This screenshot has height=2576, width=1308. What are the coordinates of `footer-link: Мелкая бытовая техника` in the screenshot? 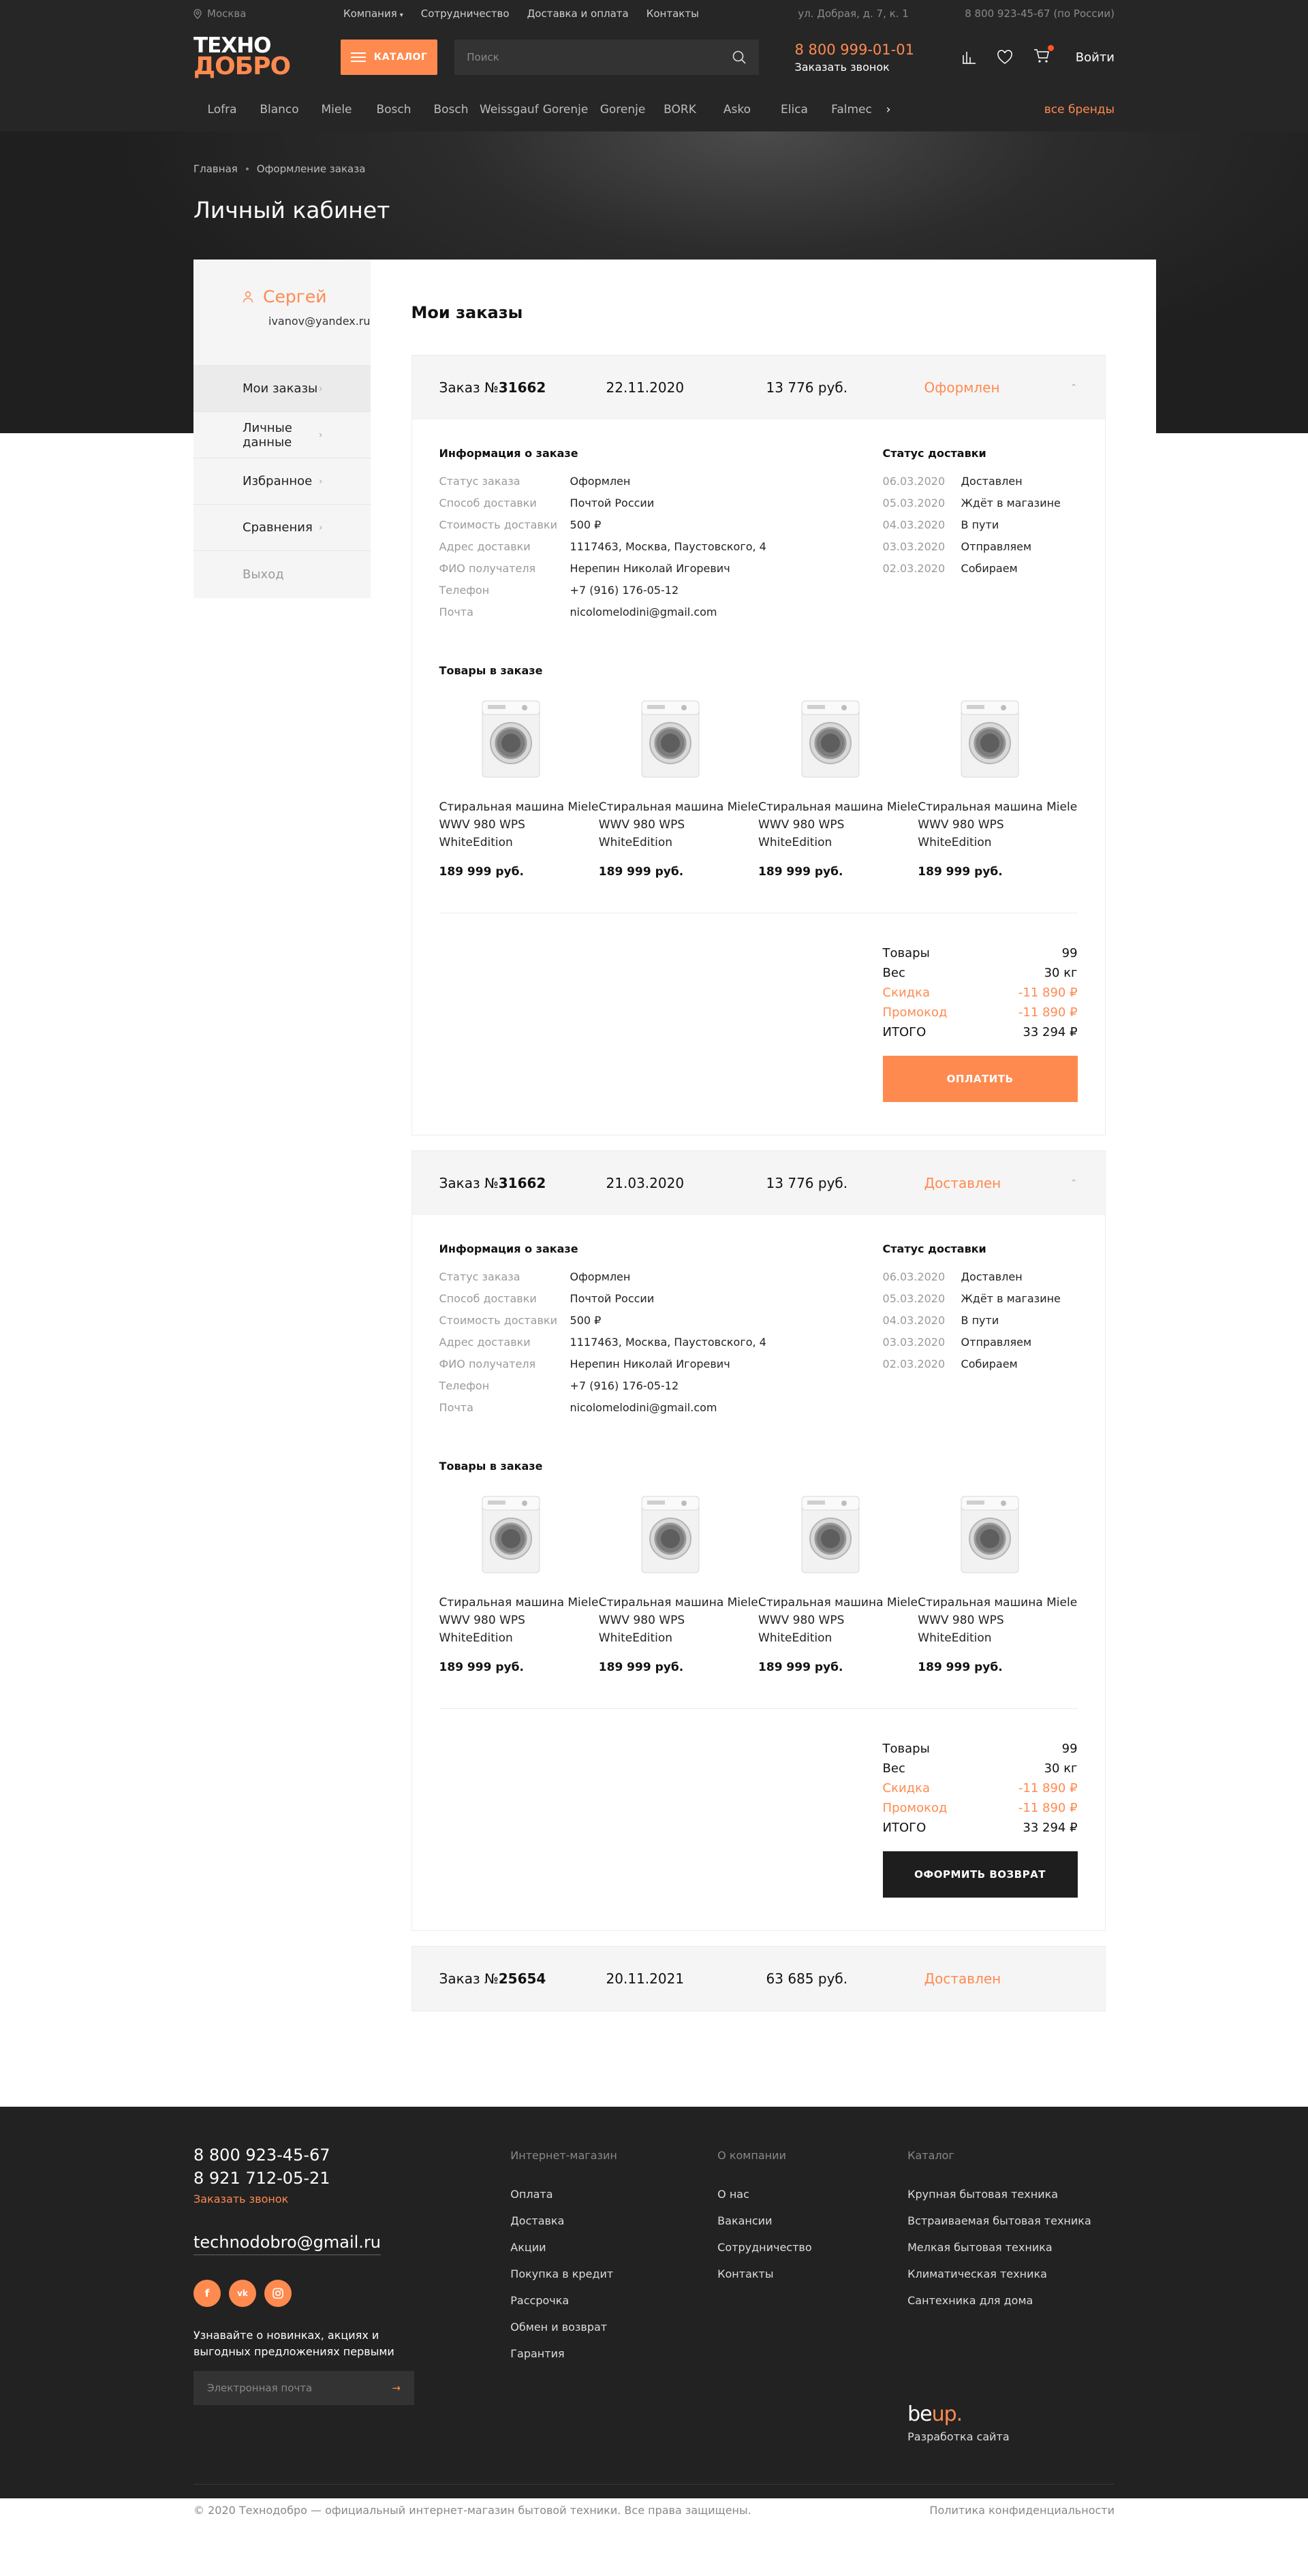 It's located at (1011, 2247).